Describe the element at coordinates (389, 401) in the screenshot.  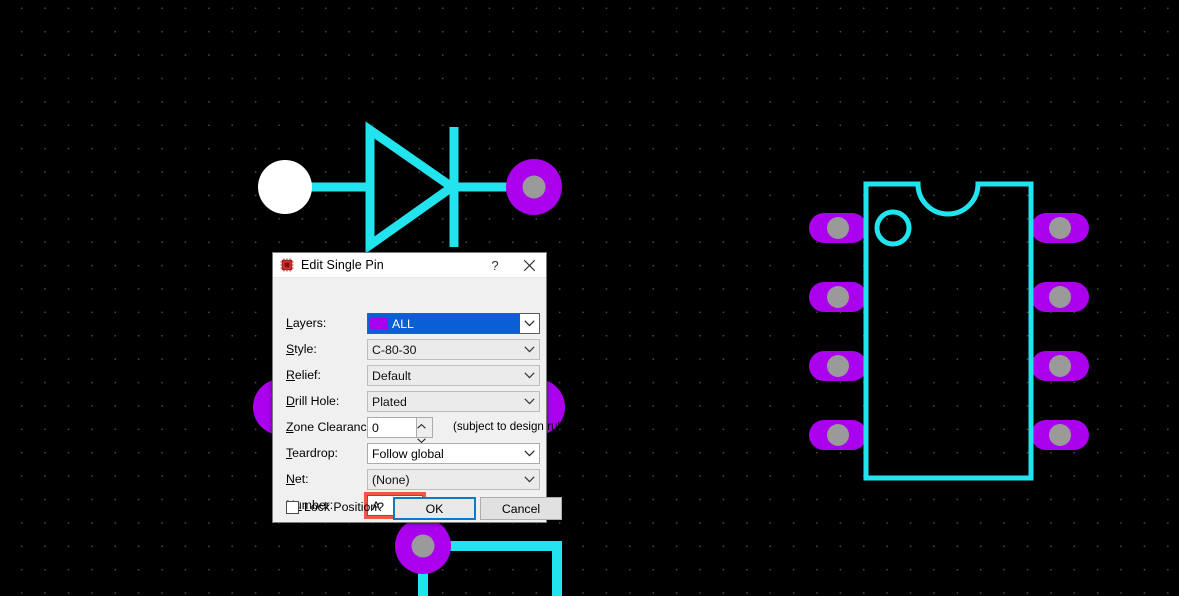
I see `drill-hole-value: Plated` at that location.